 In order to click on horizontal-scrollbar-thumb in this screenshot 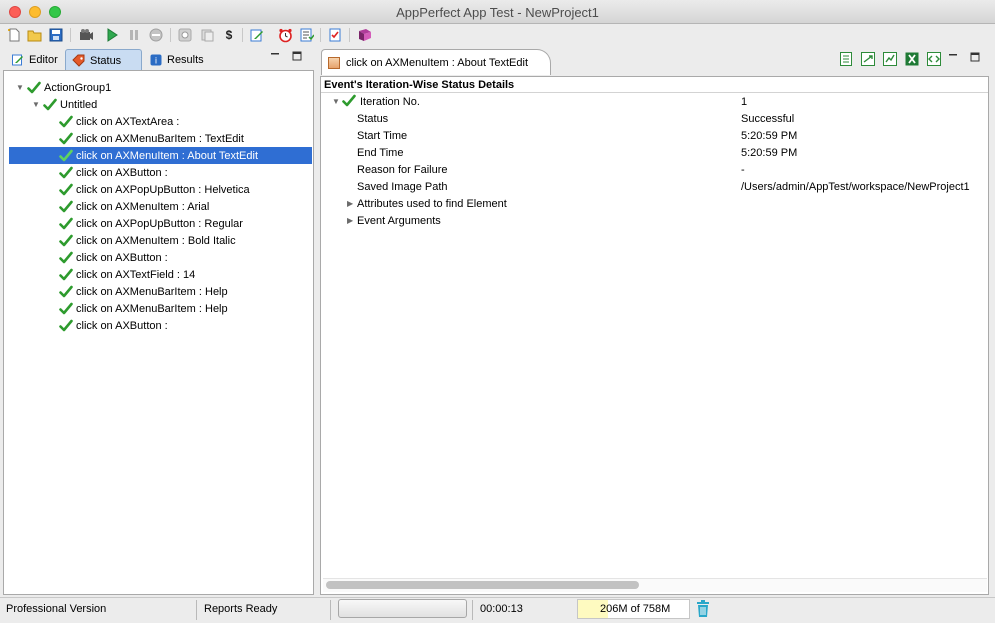, I will do `click(482, 585)`.